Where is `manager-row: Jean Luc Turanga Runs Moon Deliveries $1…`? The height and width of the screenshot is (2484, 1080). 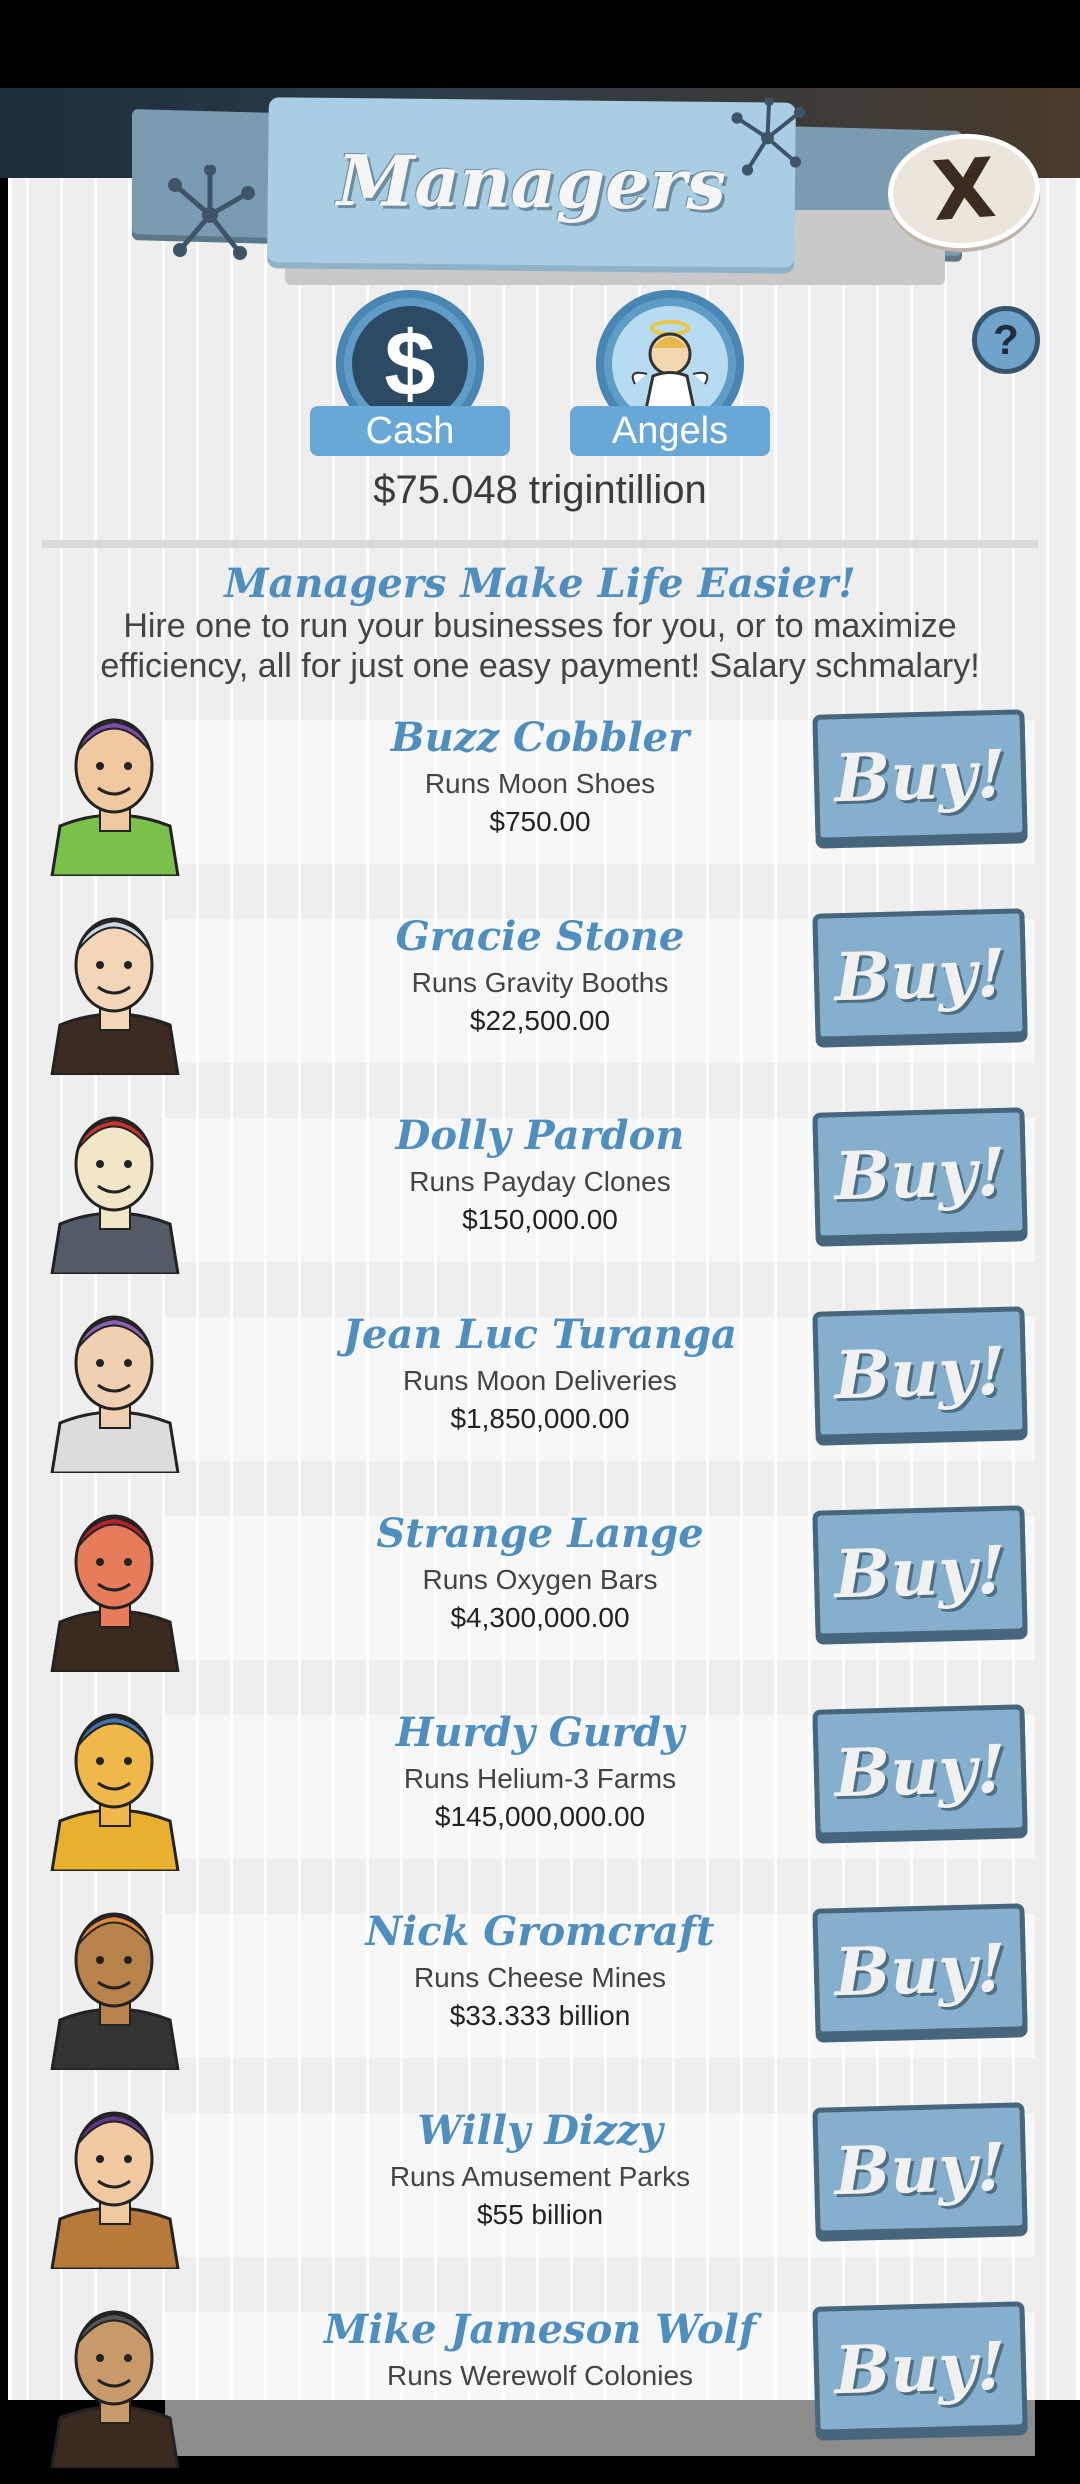 manager-row: Jean Luc Turanga Runs Moon Deliveries $1… is located at coordinates (540, 1391).